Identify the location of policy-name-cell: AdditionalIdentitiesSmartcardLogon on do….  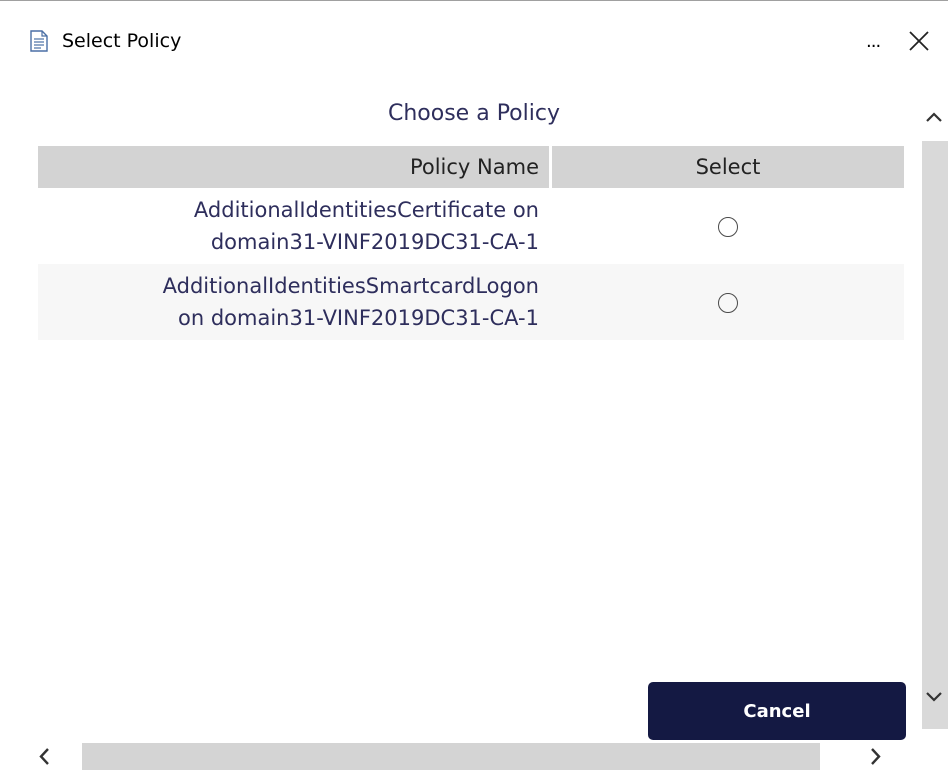
(295, 302).